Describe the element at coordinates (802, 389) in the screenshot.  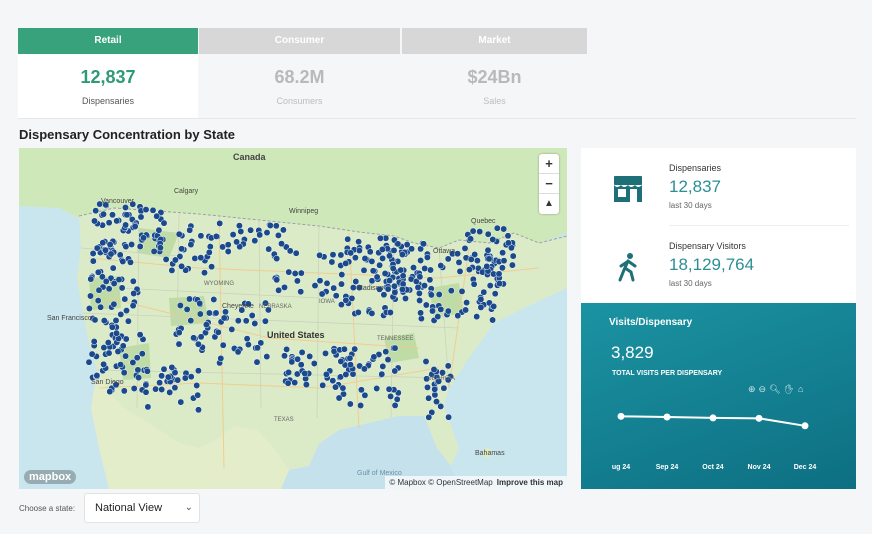
I see `home-icon: ⌂` at that location.